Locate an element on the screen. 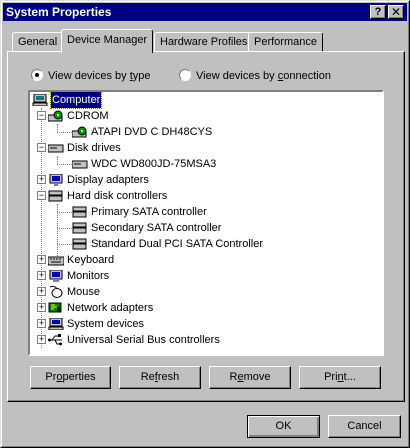 The width and height of the screenshot is (410, 448). tree-node-label: Display adapters is located at coordinates (108, 180).